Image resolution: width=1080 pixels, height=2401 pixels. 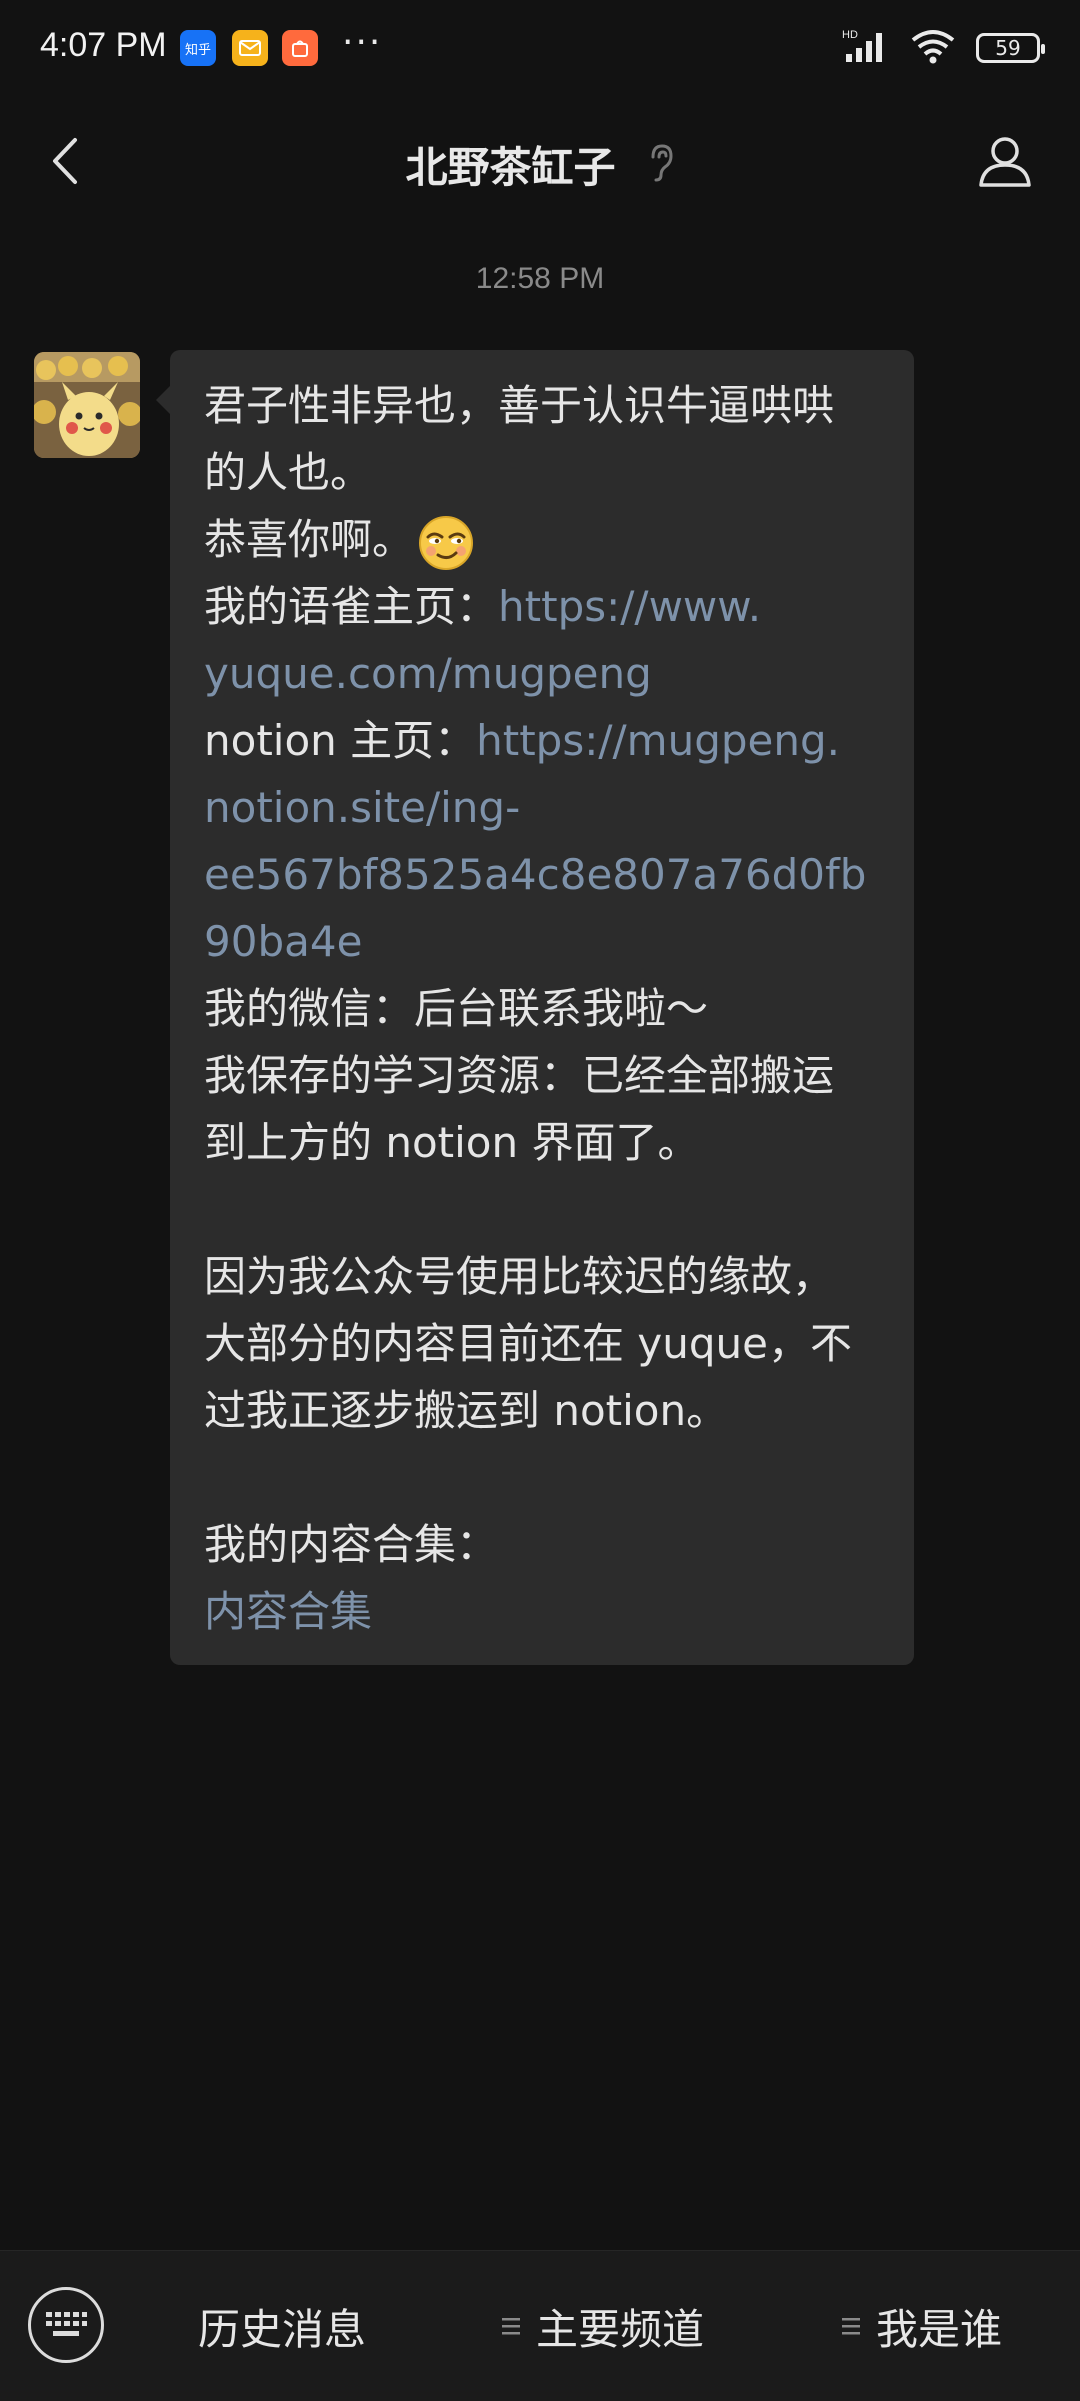 What do you see at coordinates (340, 740) in the screenshot?
I see `message-text-segment: notion 主页：` at bounding box center [340, 740].